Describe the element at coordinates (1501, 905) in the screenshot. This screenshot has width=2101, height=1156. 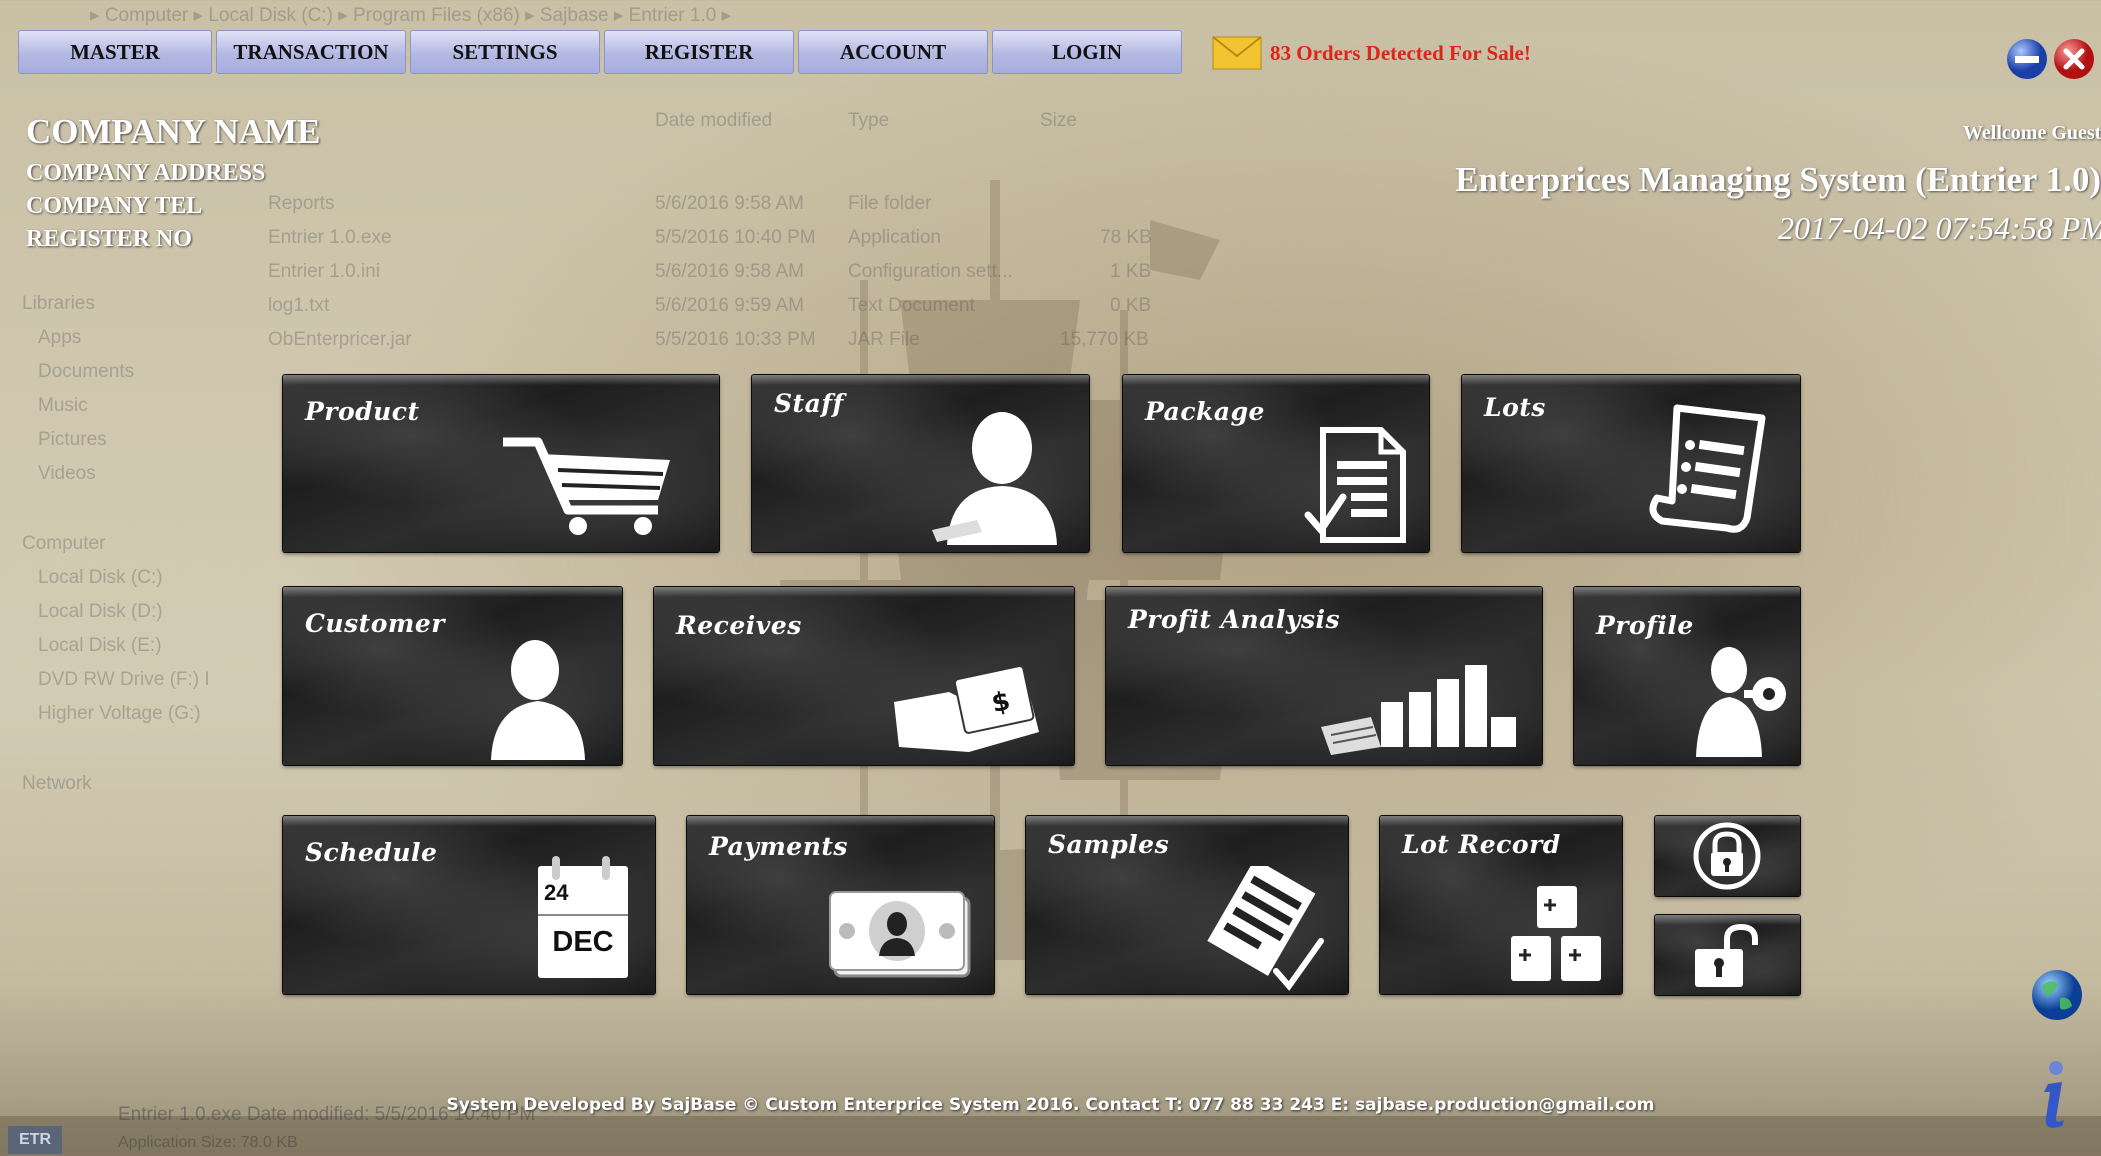
I see `tile-lot-record: Lot Record` at that location.